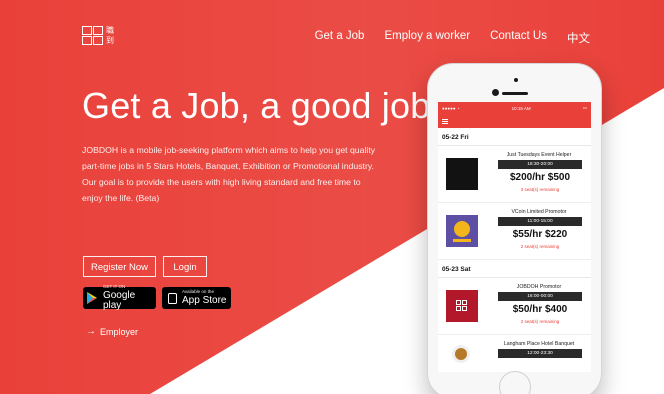 This screenshot has width=664, height=394. I want to click on jobdoh-logo: 職到, so click(102, 36).